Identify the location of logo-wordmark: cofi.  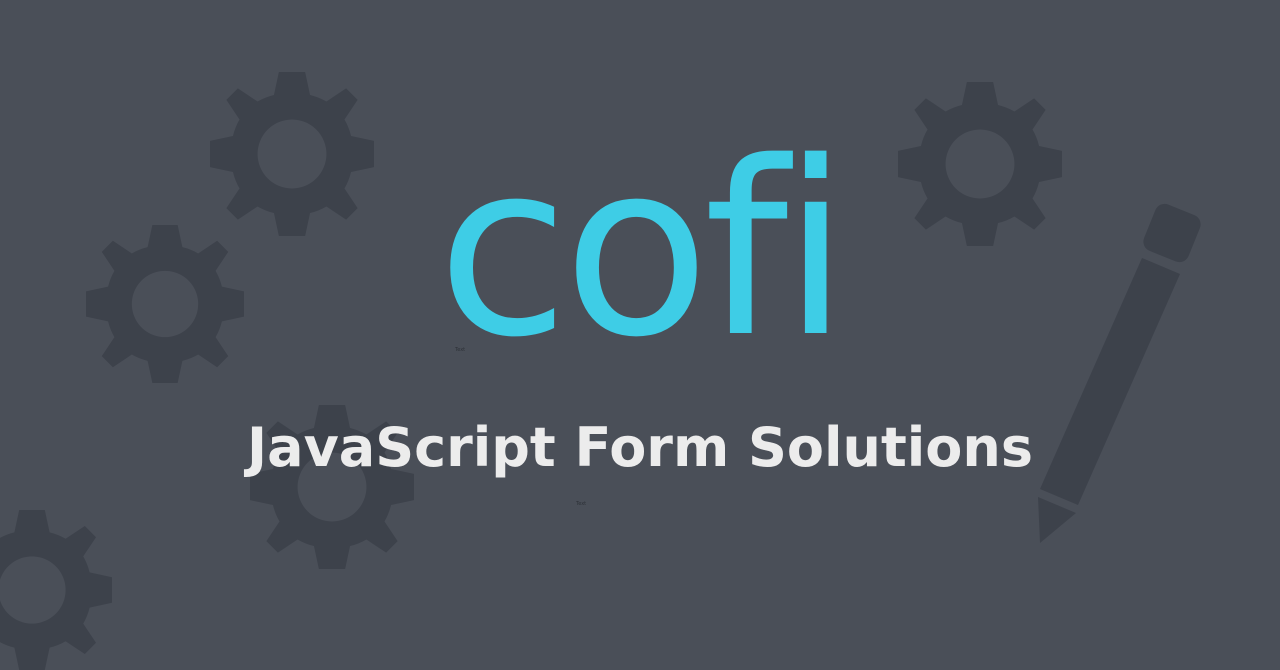
(643, 250).